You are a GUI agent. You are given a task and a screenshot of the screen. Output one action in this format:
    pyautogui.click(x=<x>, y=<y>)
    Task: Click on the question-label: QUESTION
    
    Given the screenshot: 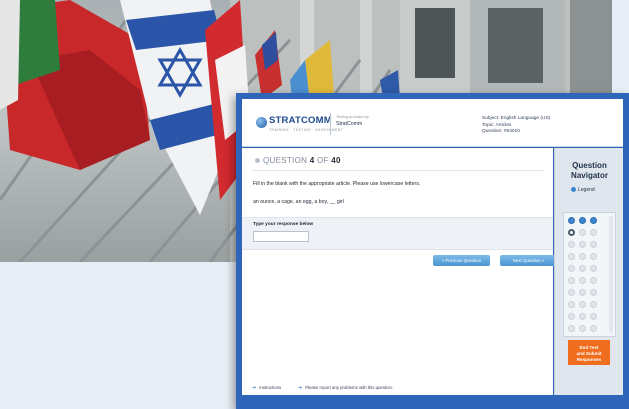 What is the action you would take?
    pyautogui.click(x=285, y=160)
    